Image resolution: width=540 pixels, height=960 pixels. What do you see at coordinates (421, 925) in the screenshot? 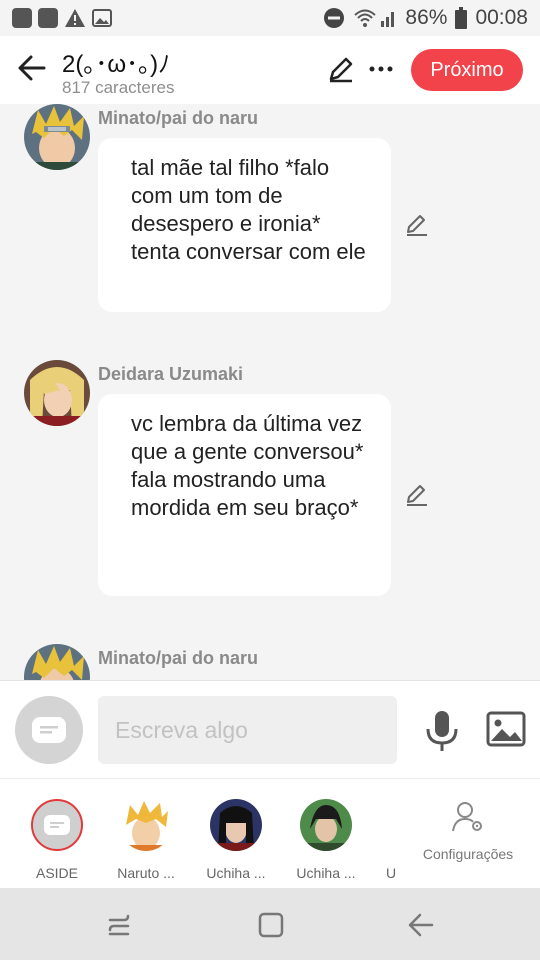
I see `back-nav-icon` at bounding box center [421, 925].